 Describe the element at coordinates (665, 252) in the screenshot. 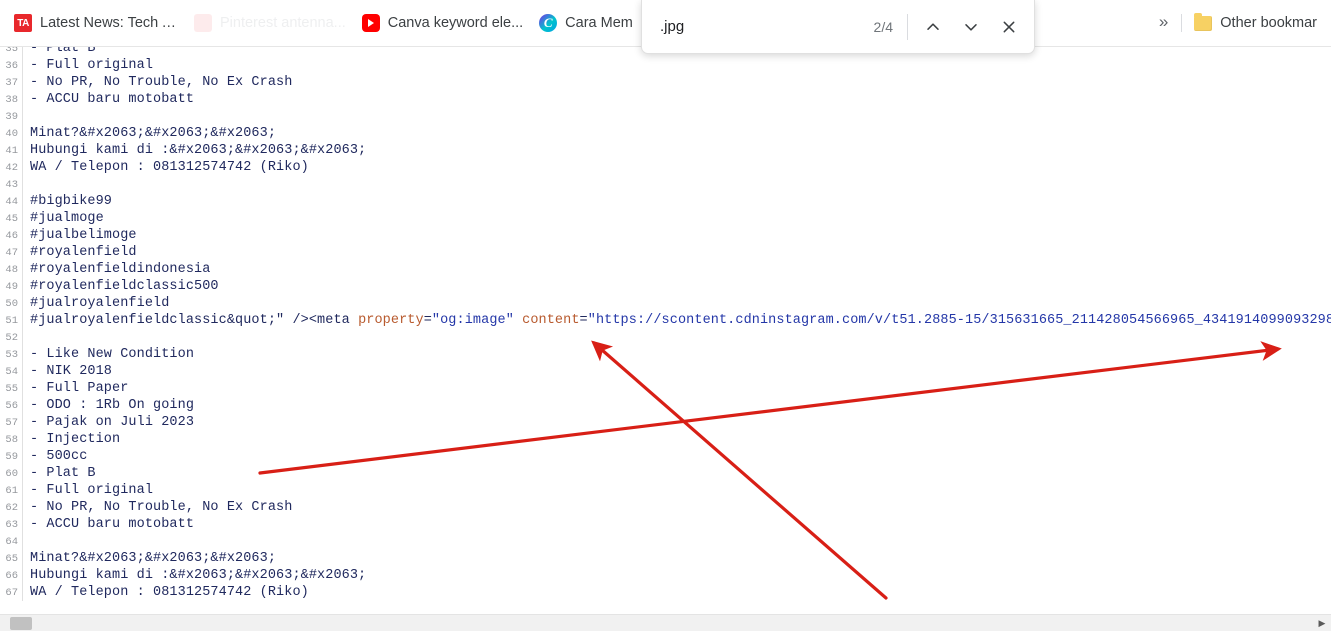

I see `code-line: 47 #royalenfield` at that location.